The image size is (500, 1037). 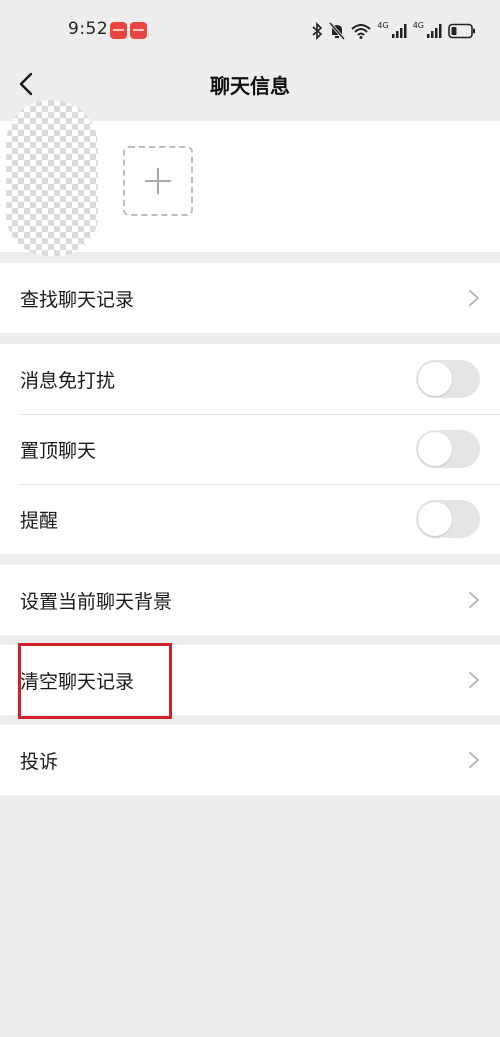 I want to click on plus-icon, so click(x=158, y=181).